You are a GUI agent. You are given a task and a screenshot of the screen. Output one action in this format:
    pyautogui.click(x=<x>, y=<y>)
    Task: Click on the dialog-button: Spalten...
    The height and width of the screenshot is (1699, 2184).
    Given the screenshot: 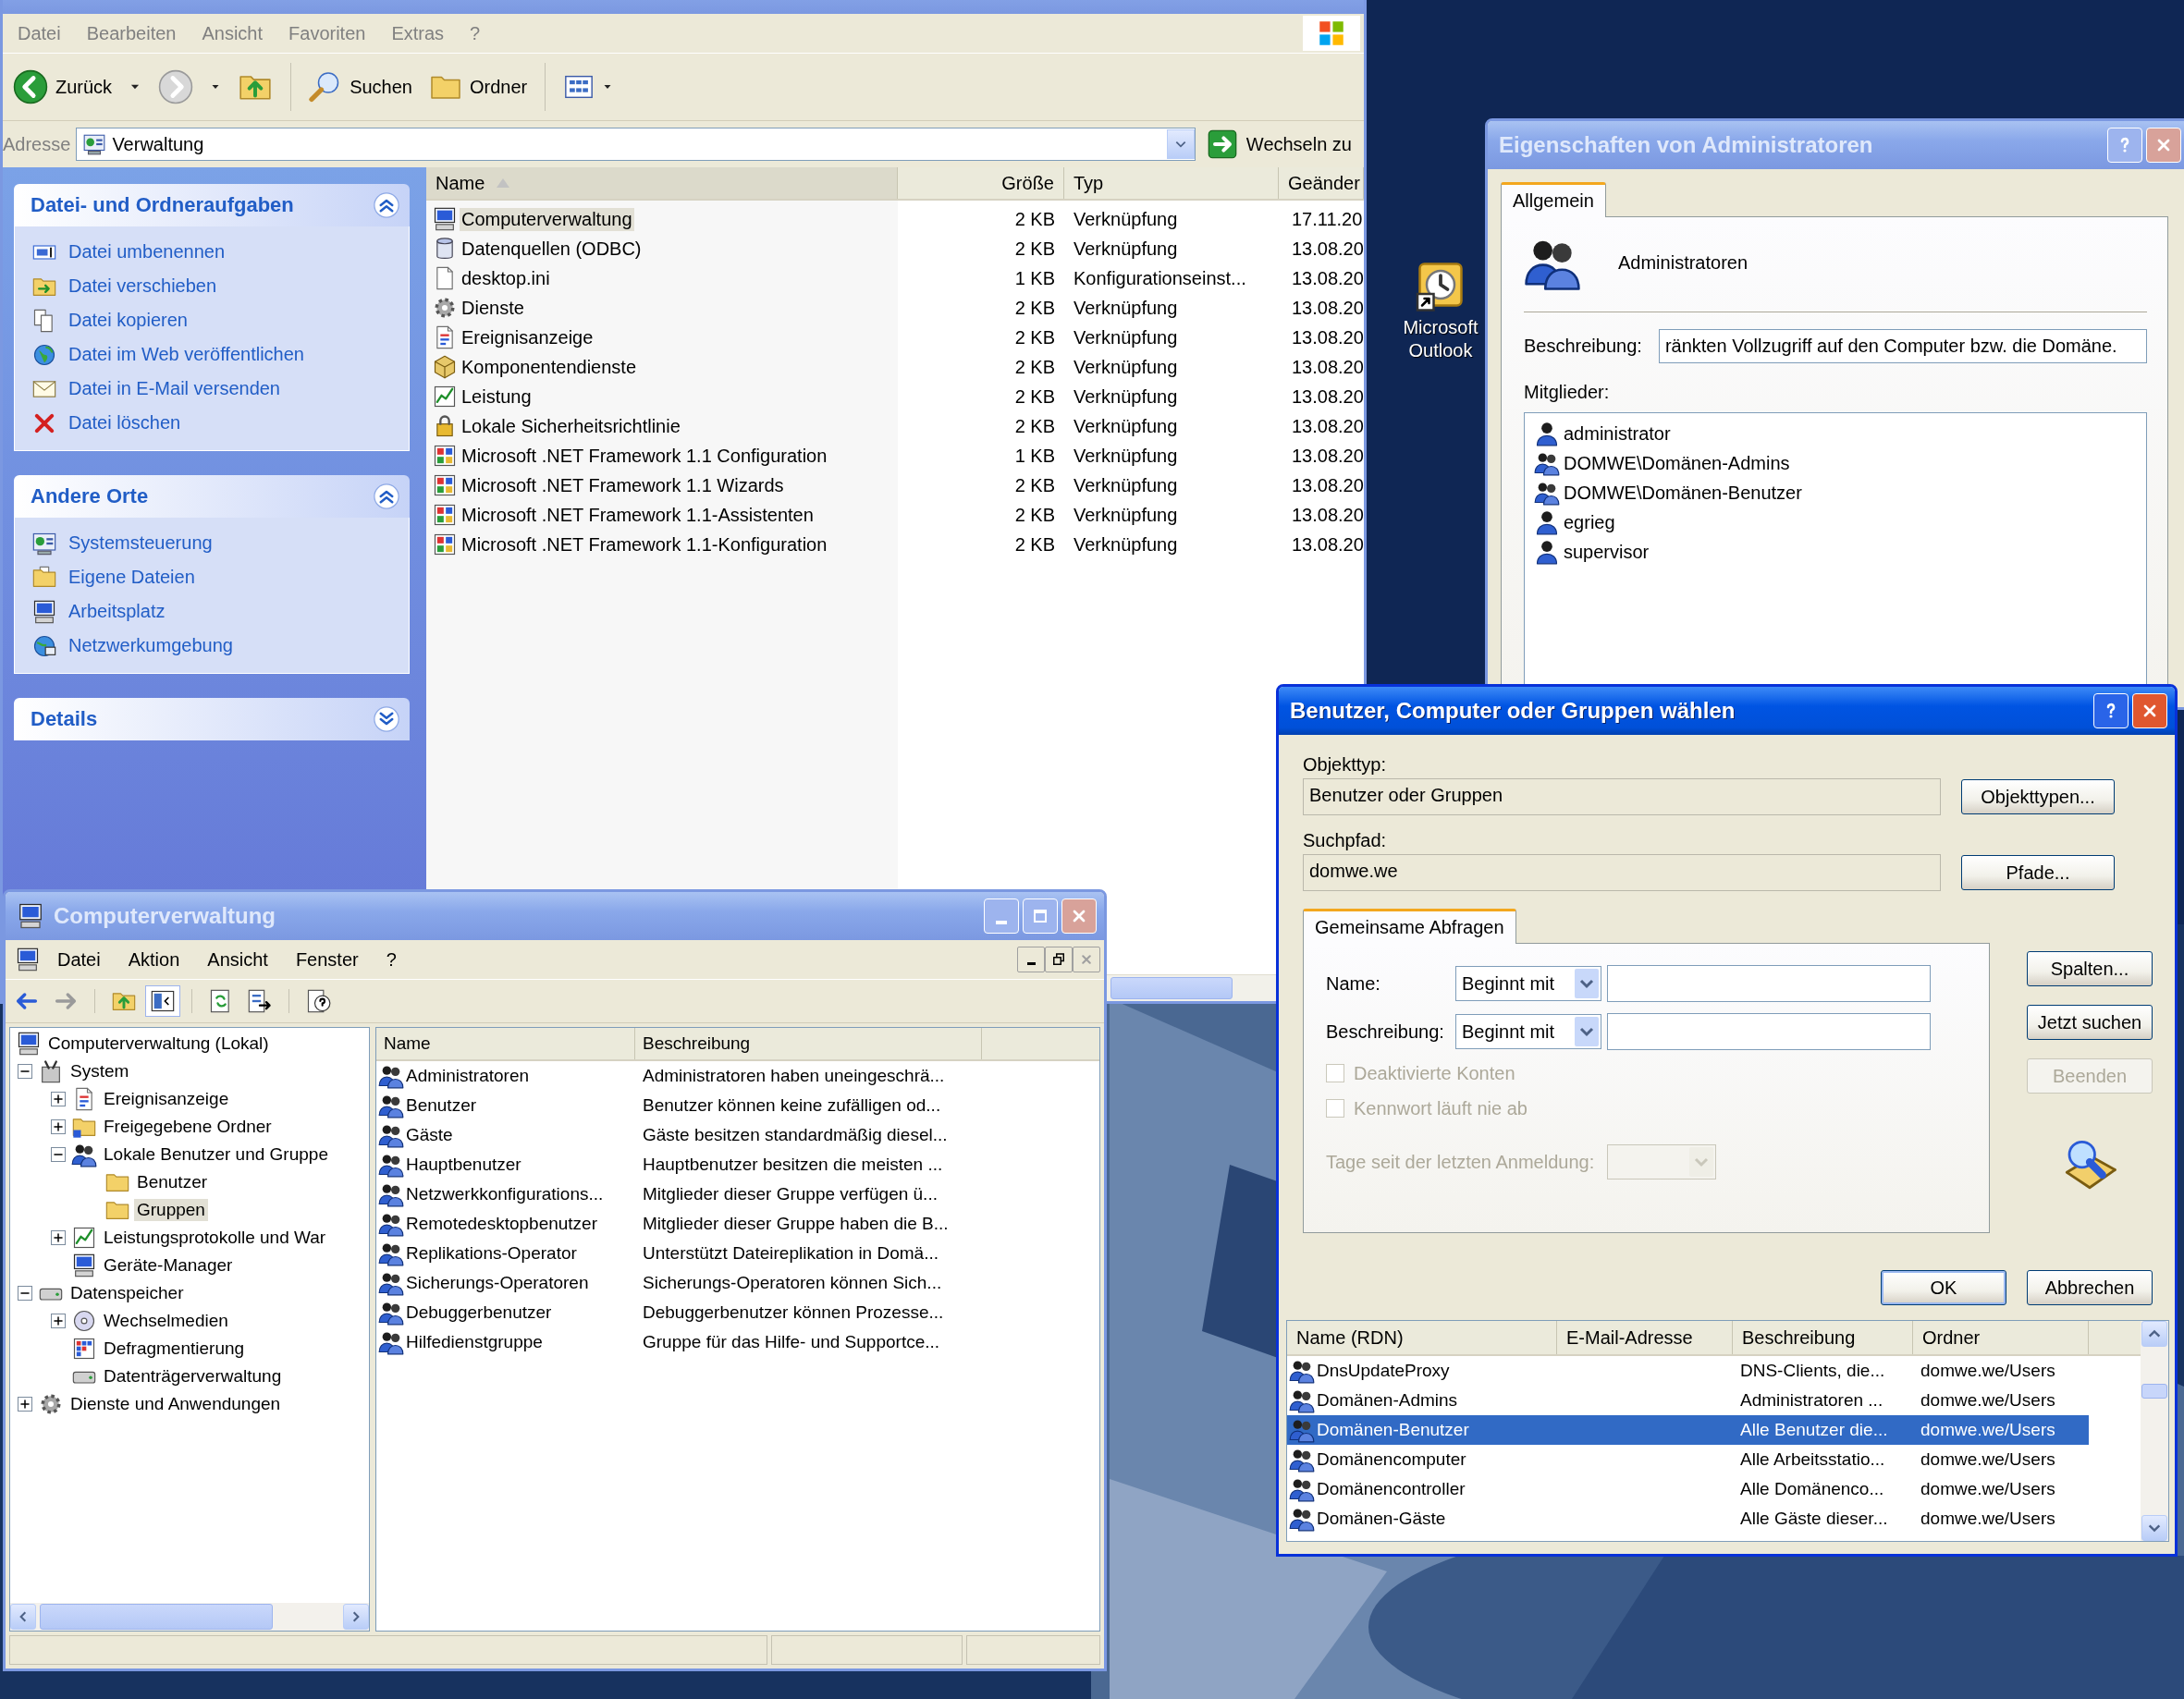 What is the action you would take?
    pyautogui.click(x=2090, y=968)
    